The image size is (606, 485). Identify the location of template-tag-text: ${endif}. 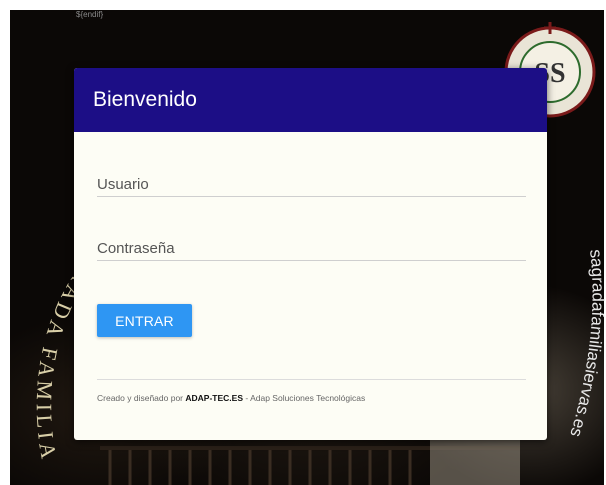
(90, 14).